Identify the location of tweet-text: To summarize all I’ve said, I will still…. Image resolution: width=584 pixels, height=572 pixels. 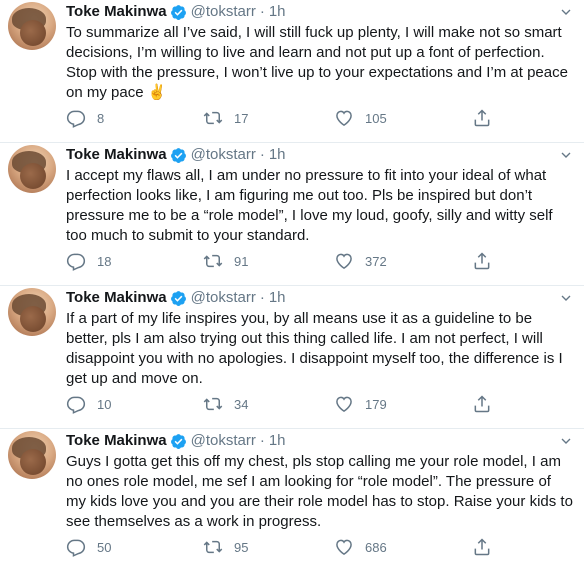
(317, 62).